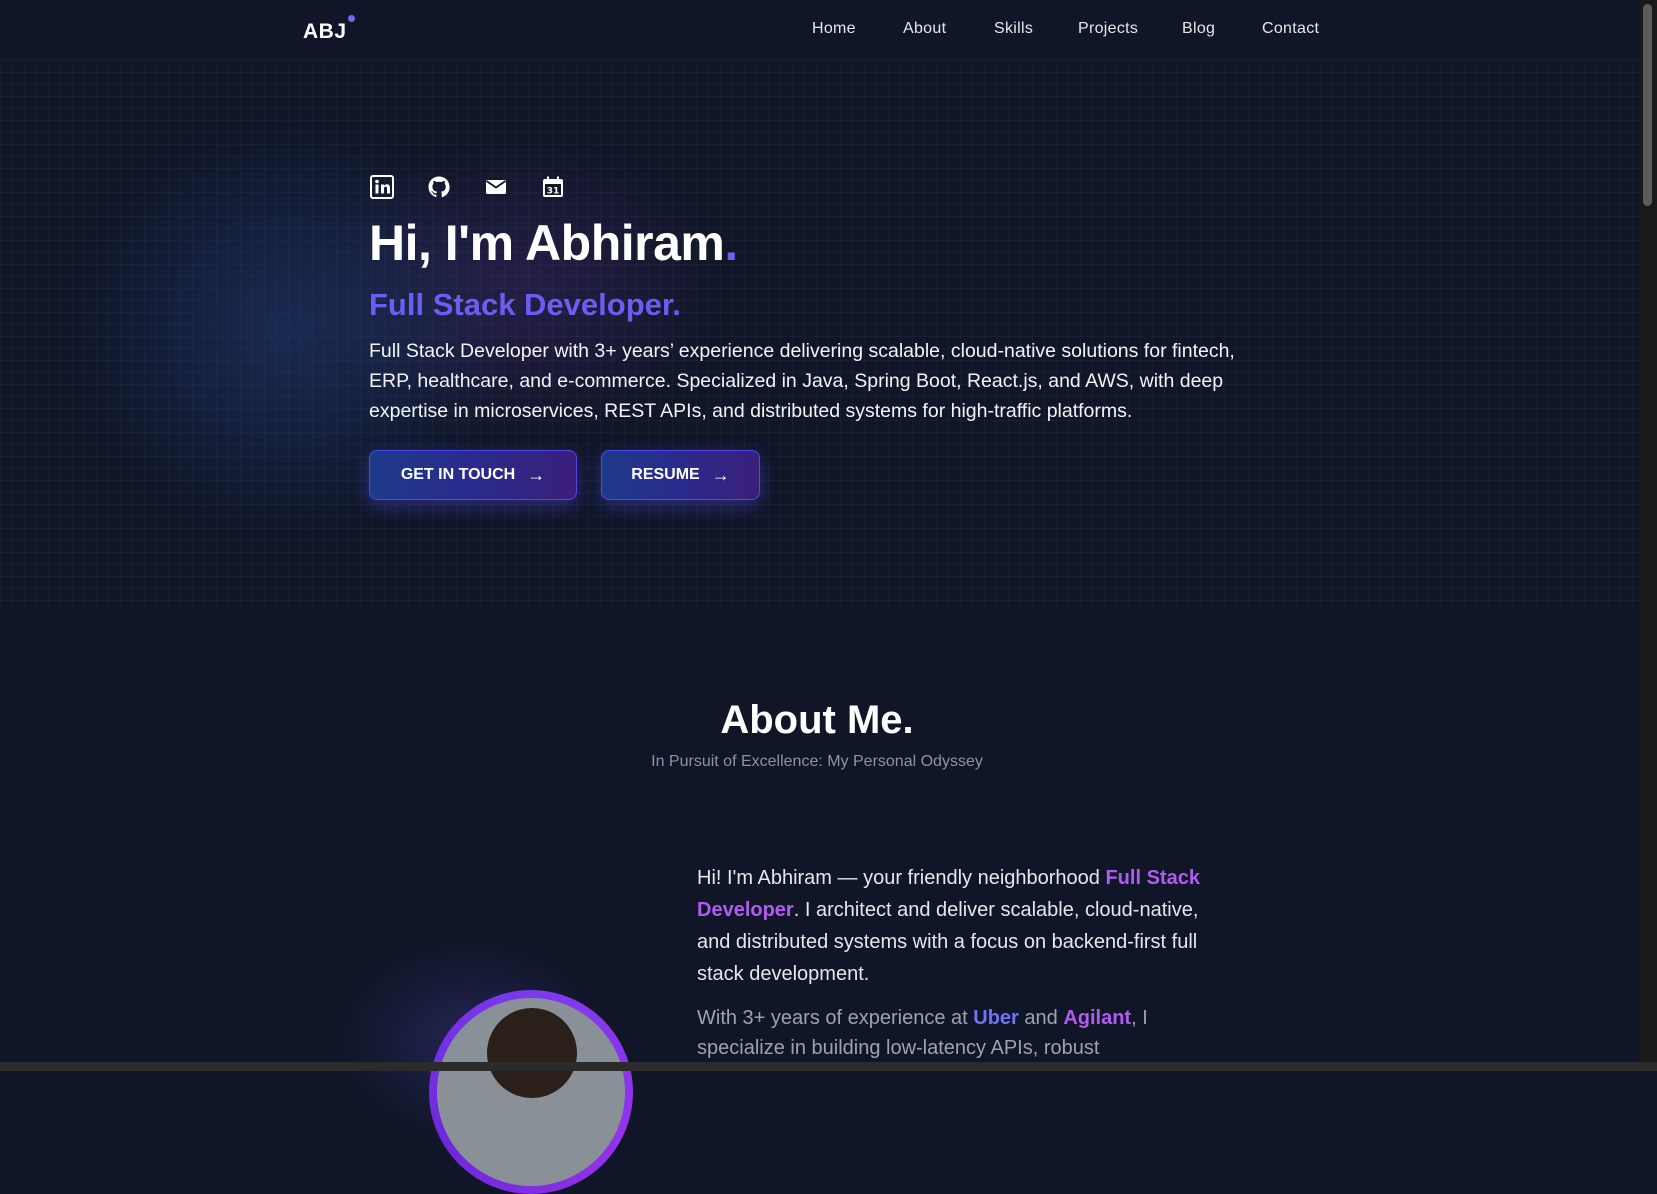 Image resolution: width=1657 pixels, height=1194 pixels. I want to click on nav-skills: Skills, so click(1013, 29).